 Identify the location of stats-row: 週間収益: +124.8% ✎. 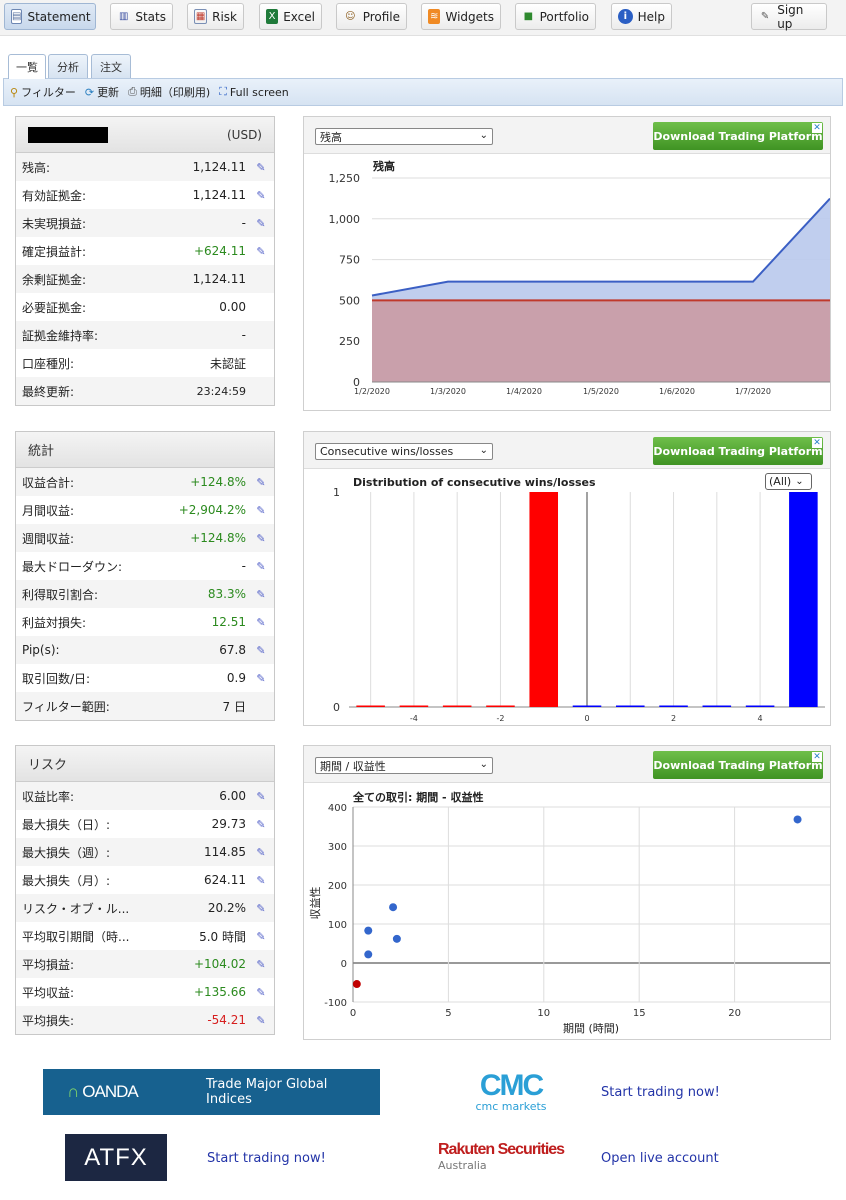
(145, 538).